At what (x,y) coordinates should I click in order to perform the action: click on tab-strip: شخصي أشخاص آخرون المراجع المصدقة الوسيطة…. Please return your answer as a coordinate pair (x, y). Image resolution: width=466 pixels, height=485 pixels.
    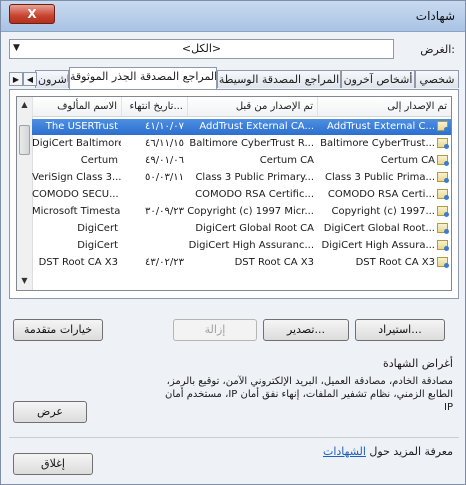
    Looking at the image, I should click on (234, 78).